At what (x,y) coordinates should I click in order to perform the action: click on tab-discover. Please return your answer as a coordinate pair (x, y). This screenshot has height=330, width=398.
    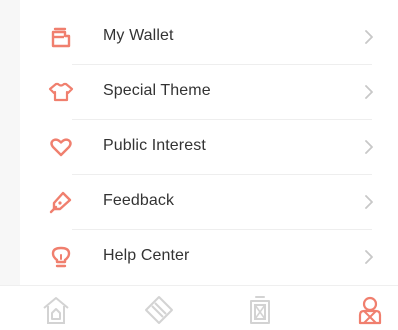
    Looking at the image, I should click on (159, 310).